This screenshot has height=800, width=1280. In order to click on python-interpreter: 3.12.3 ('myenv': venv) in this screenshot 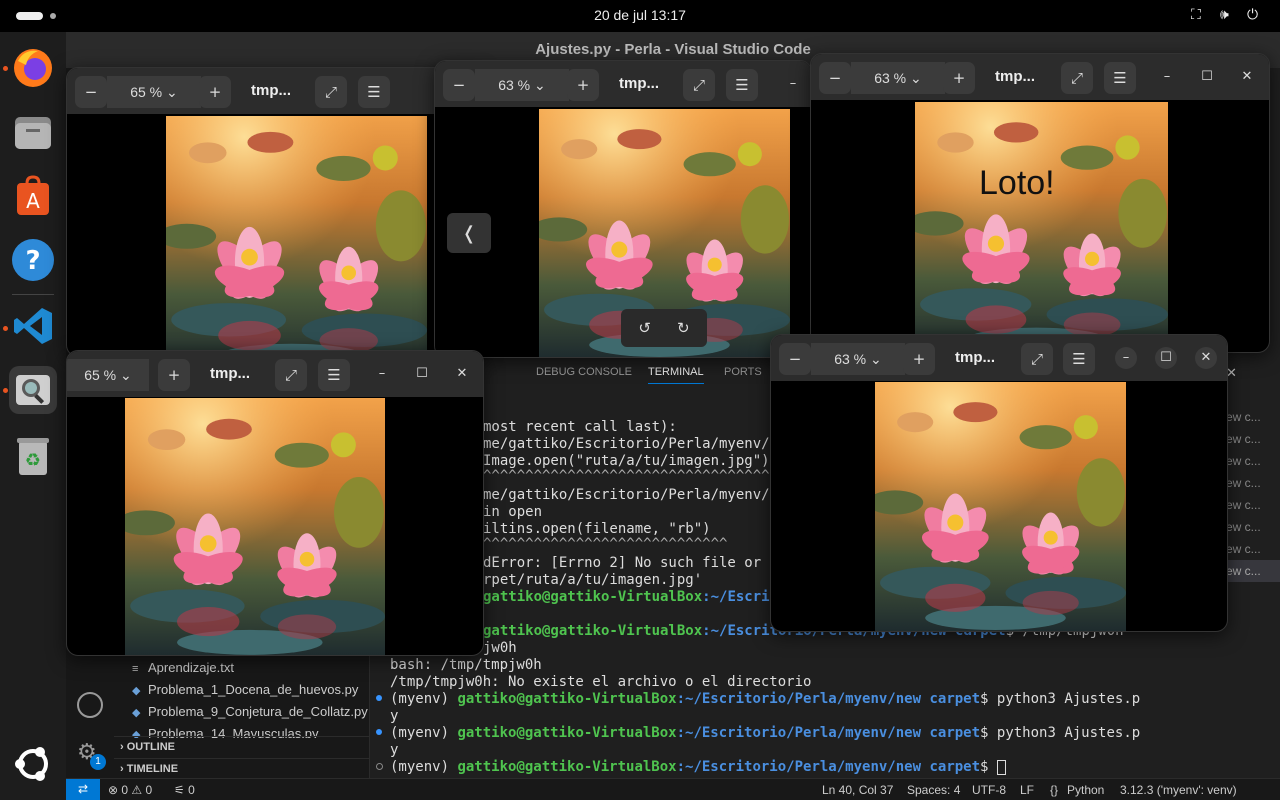, I will do `click(1178, 790)`.